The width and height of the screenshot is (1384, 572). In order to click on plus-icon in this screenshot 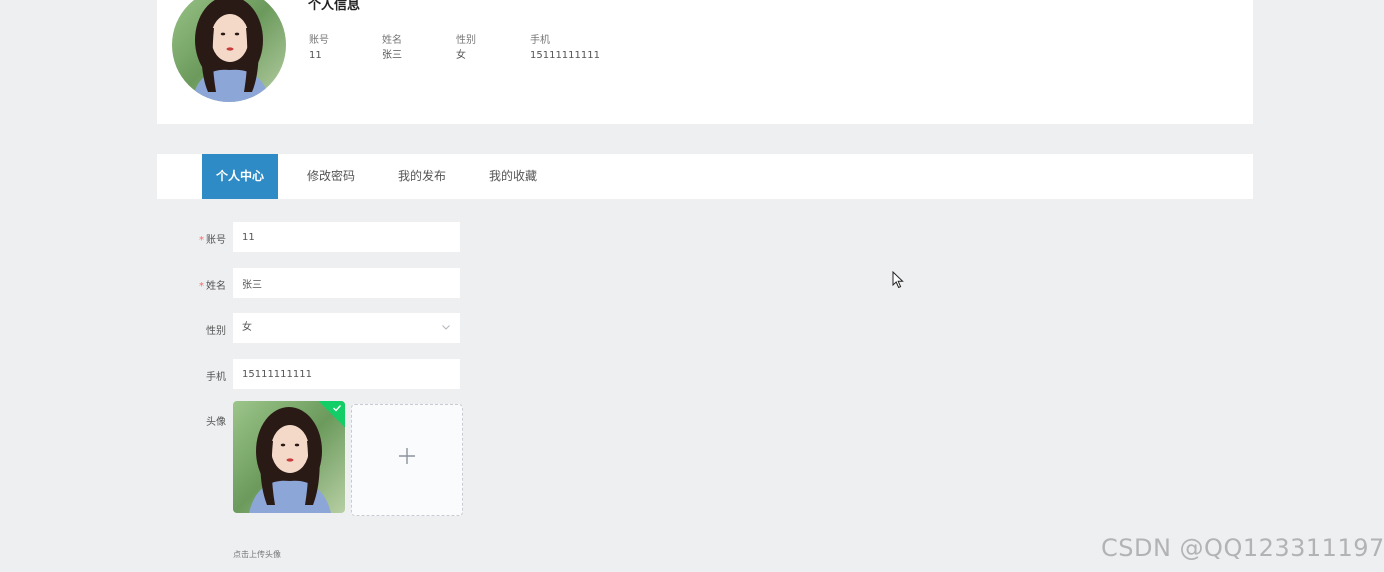, I will do `click(407, 456)`.